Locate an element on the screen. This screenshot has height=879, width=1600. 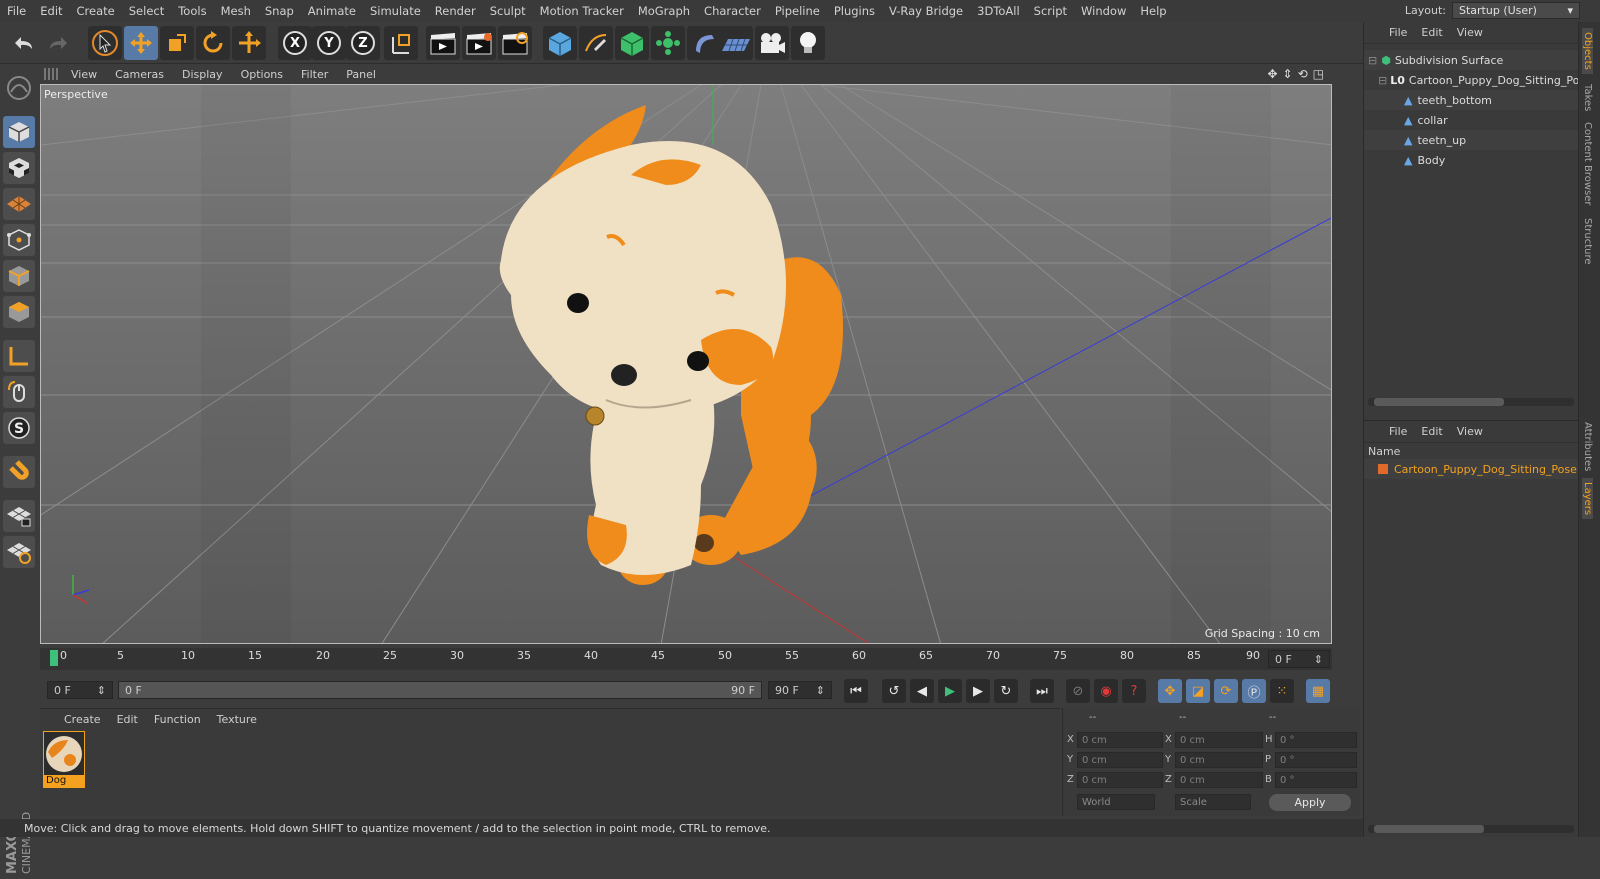
objects-menu-view: View is located at coordinates (1470, 32).